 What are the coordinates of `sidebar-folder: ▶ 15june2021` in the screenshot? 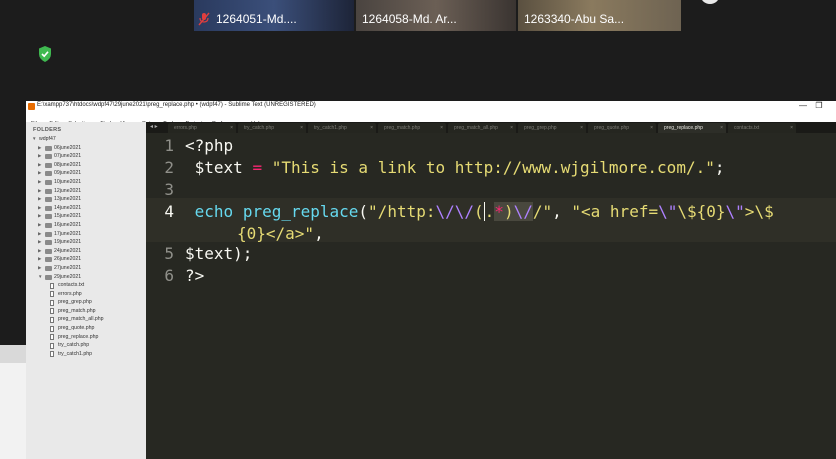 It's located at (86, 216).